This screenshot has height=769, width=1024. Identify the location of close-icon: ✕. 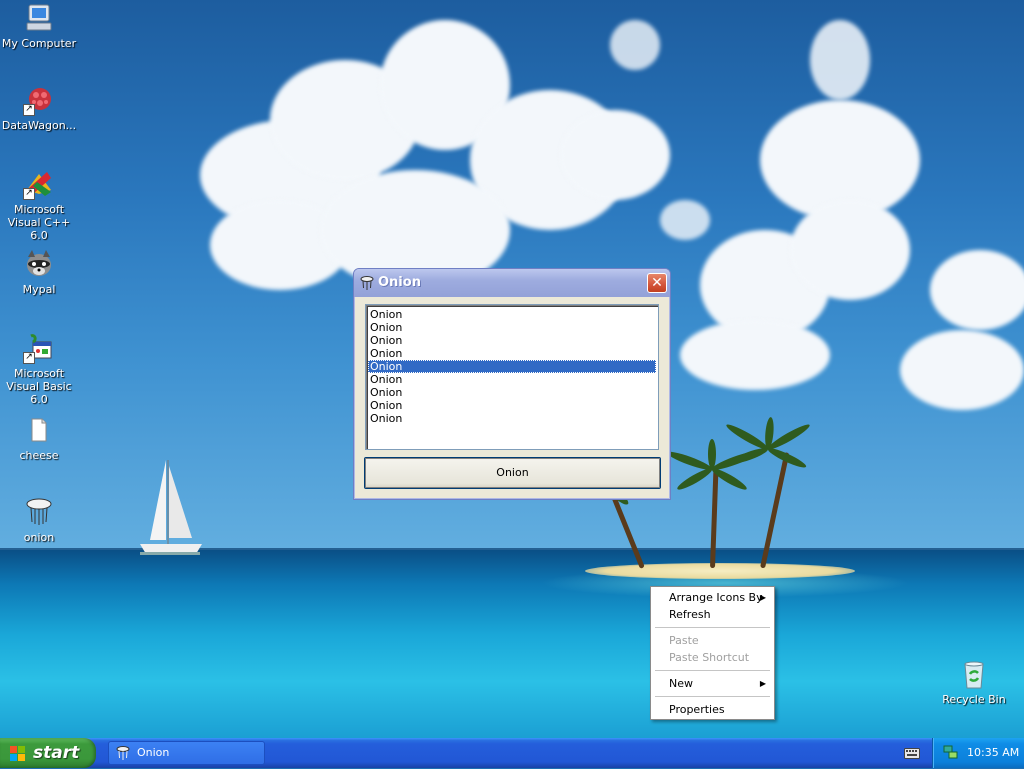
(657, 283).